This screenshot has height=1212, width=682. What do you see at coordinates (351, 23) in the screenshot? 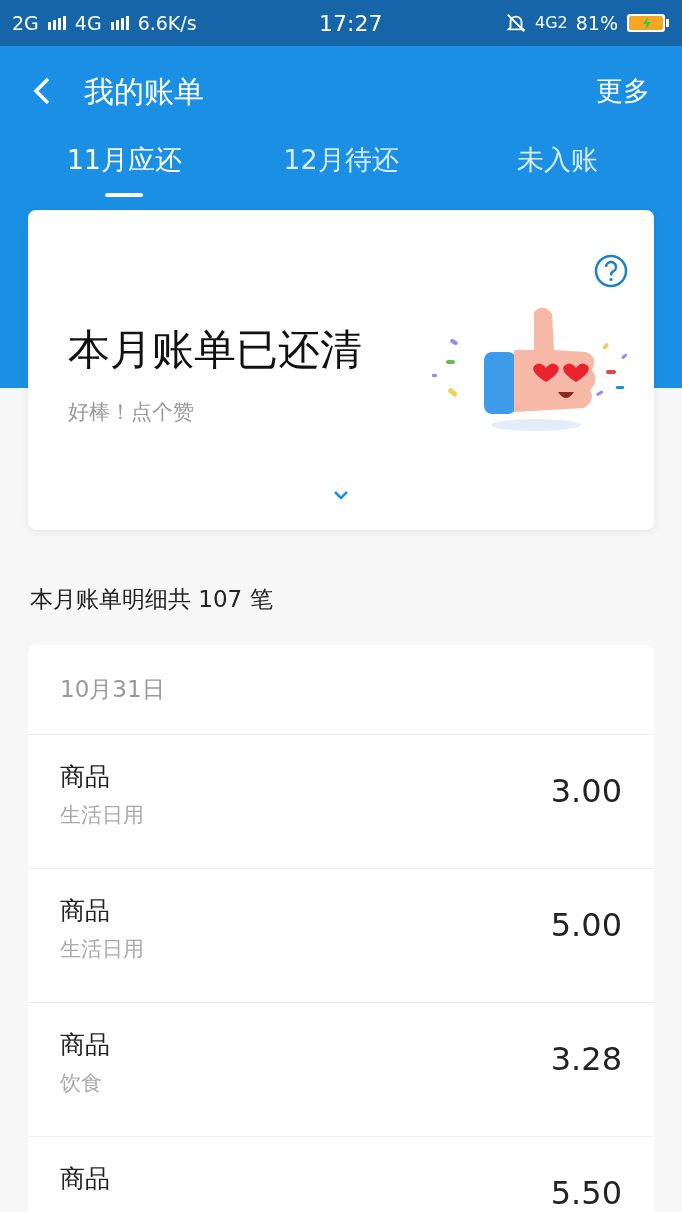
I see `clock: 17:27` at bounding box center [351, 23].